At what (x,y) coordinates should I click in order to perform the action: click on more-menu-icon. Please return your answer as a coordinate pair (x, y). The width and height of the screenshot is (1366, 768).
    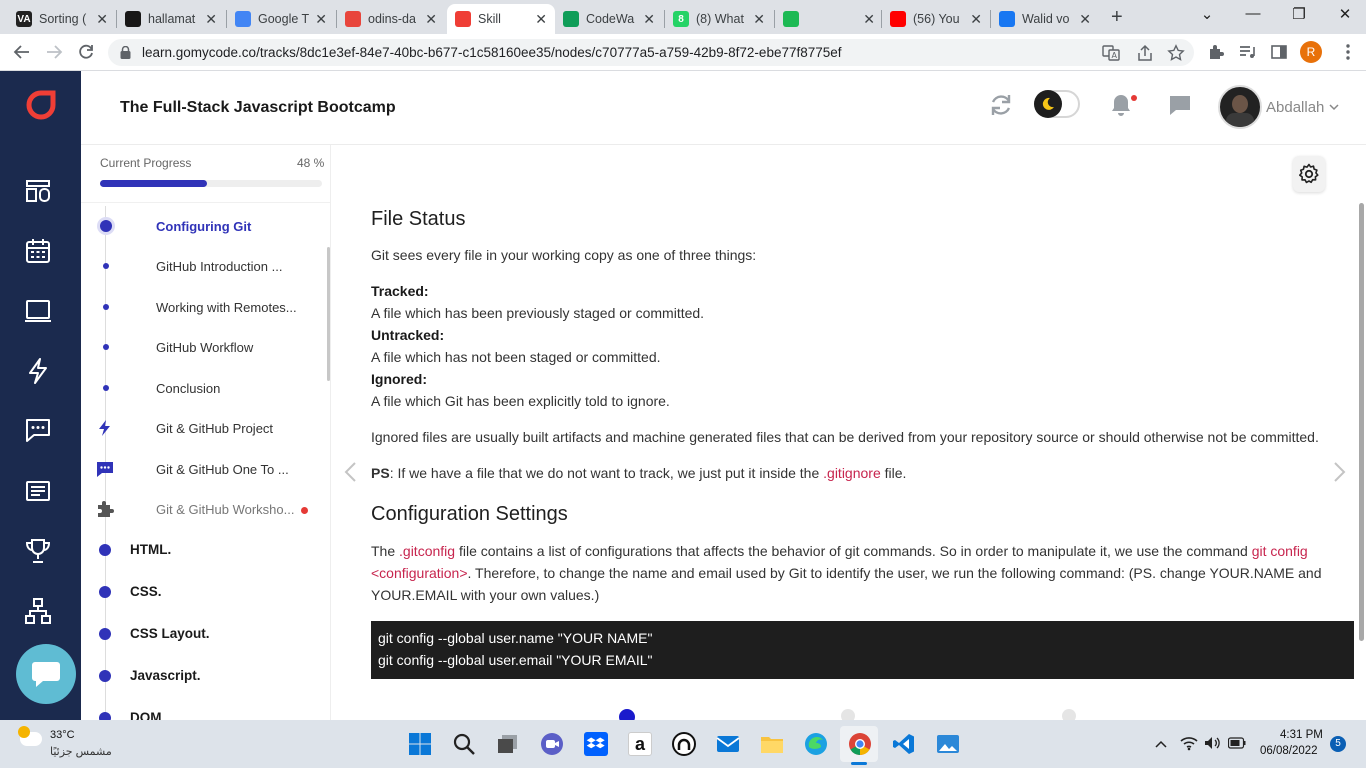
    Looking at the image, I should click on (1348, 52).